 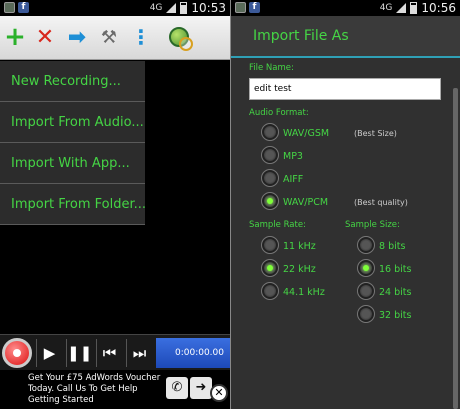 What do you see at coordinates (270, 245) in the screenshot?
I see `rate-radio-11khz` at bounding box center [270, 245].